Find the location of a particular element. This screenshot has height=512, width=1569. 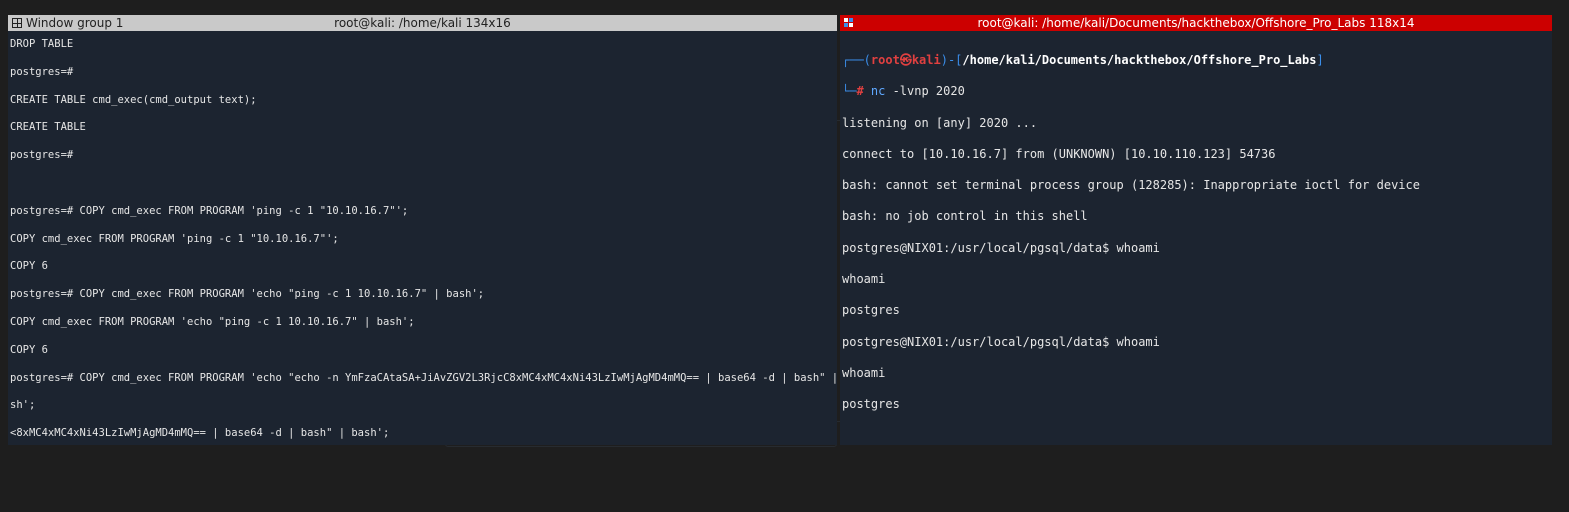

terminal-line: bash: no job control in this shell is located at coordinates (965, 216).